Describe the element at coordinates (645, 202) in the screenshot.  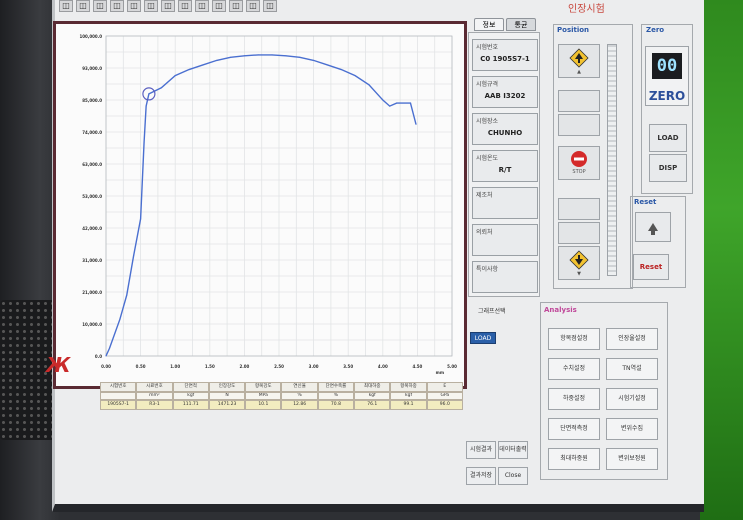
I see `reset-title: Reset` at that location.